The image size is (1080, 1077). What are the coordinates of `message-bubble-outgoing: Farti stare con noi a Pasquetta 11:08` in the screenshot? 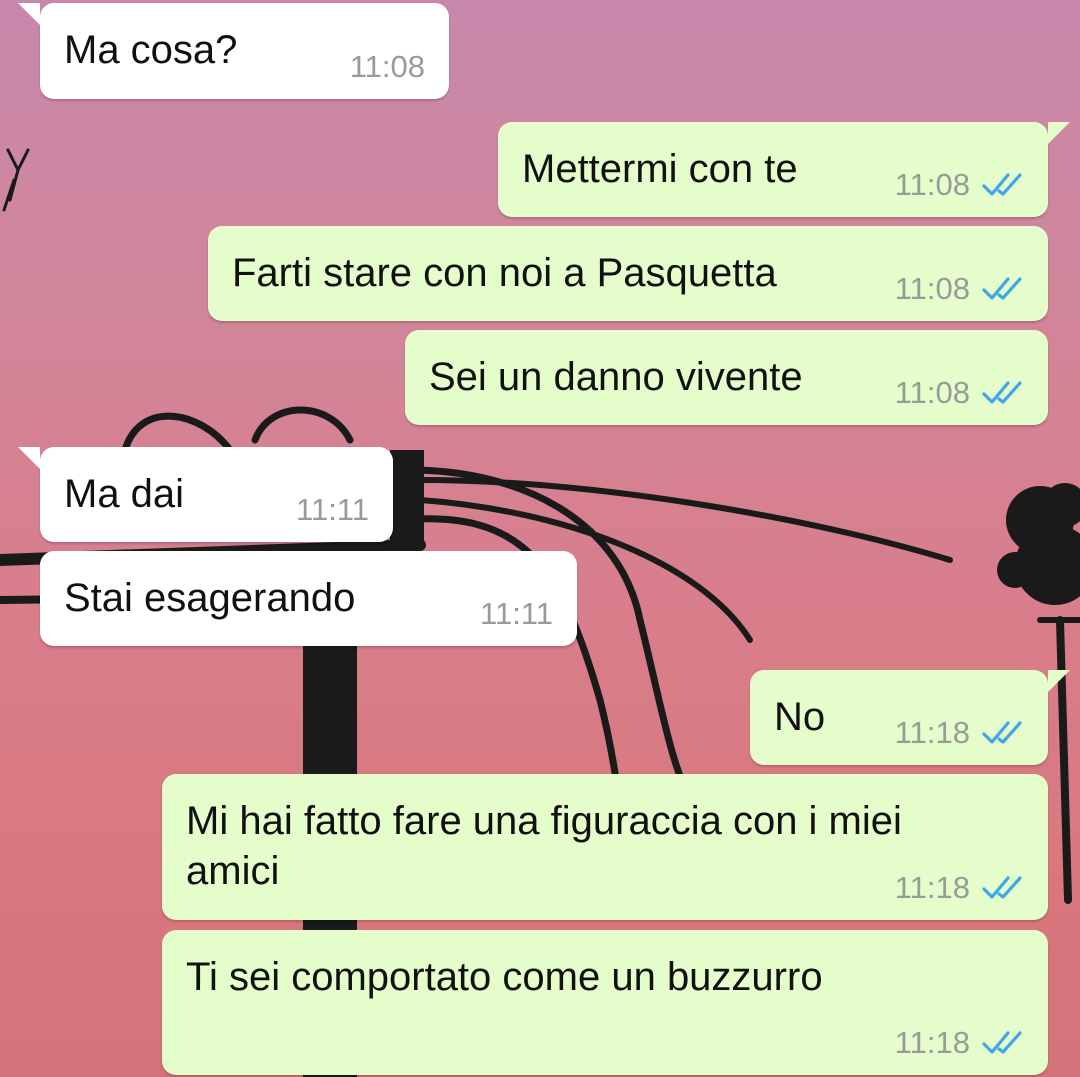 It's located at (628, 273).